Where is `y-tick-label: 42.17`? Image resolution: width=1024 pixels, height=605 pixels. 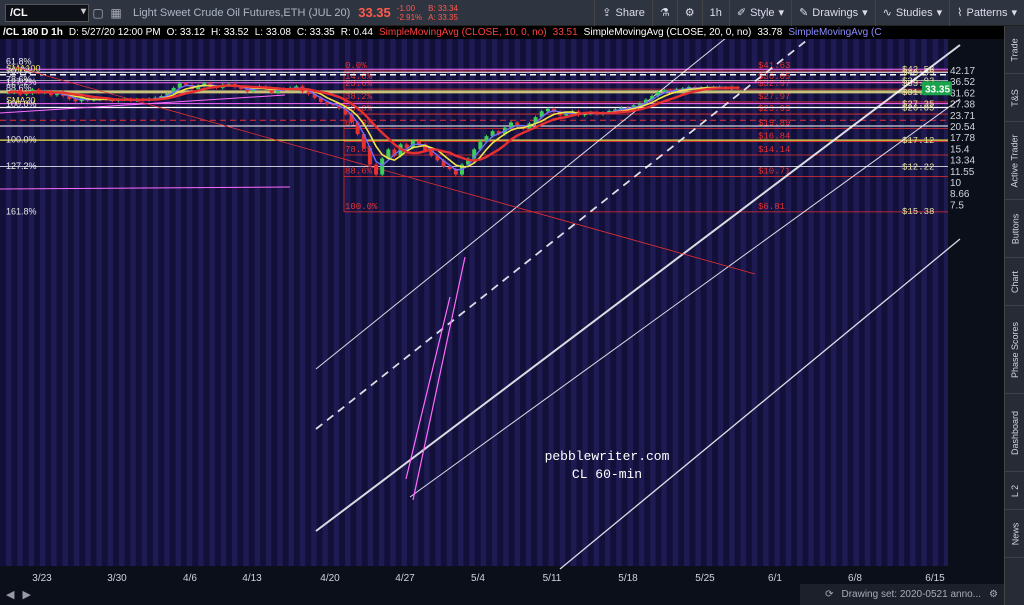
y-tick-label: 42.17 is located at coordinates (962, 71).